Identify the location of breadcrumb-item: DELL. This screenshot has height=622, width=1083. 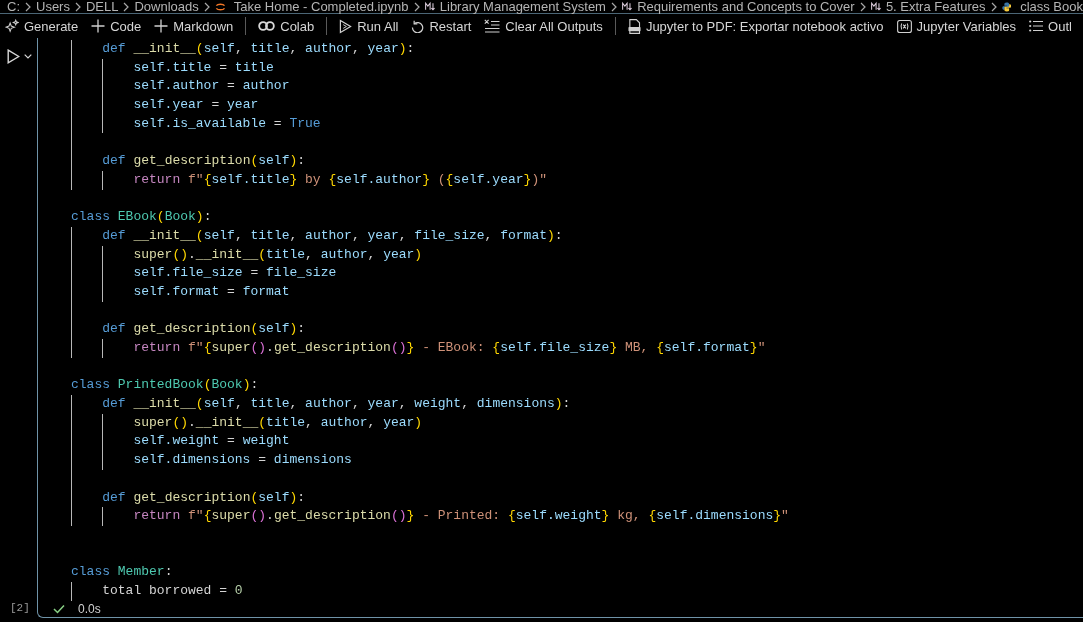
(102, 6).